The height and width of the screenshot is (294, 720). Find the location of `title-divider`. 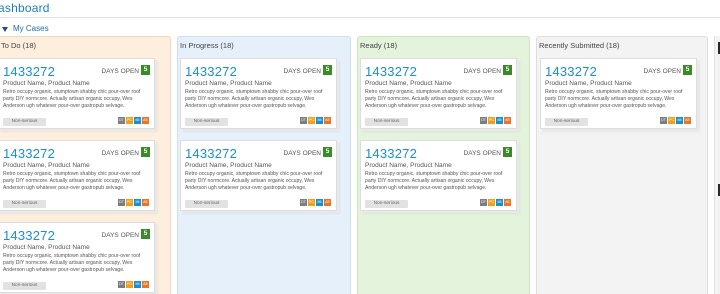

title-divider is located at coordinates (360, 17).